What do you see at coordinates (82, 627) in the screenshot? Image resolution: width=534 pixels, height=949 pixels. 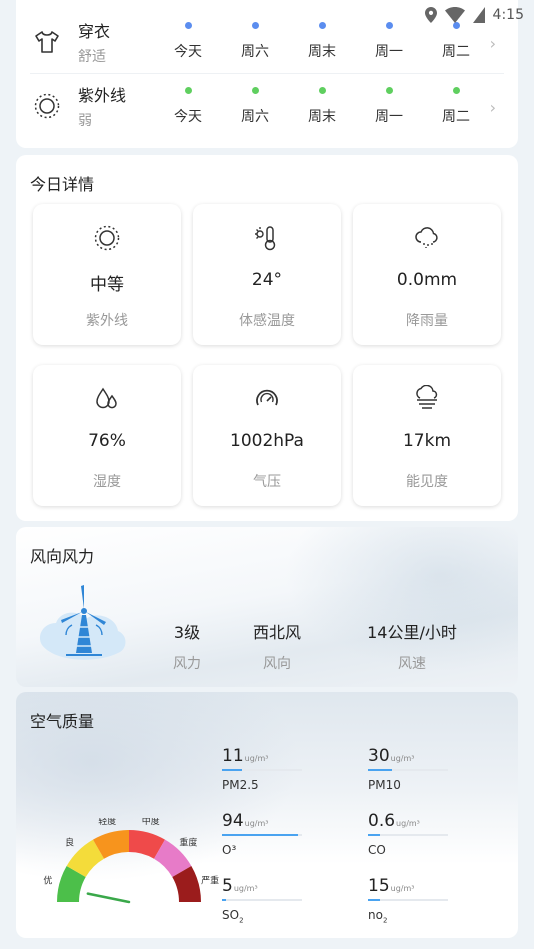 I see `wind-turbine-icon` at bounding box center [82, 627].